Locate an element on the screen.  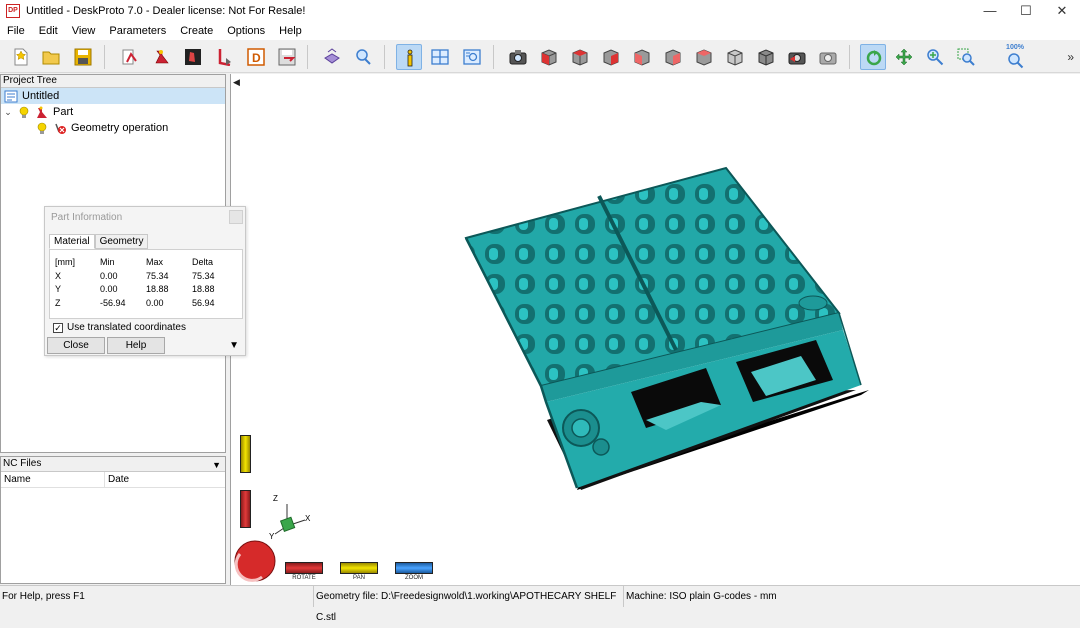
view-left-button is located at coordinates (673, 57).